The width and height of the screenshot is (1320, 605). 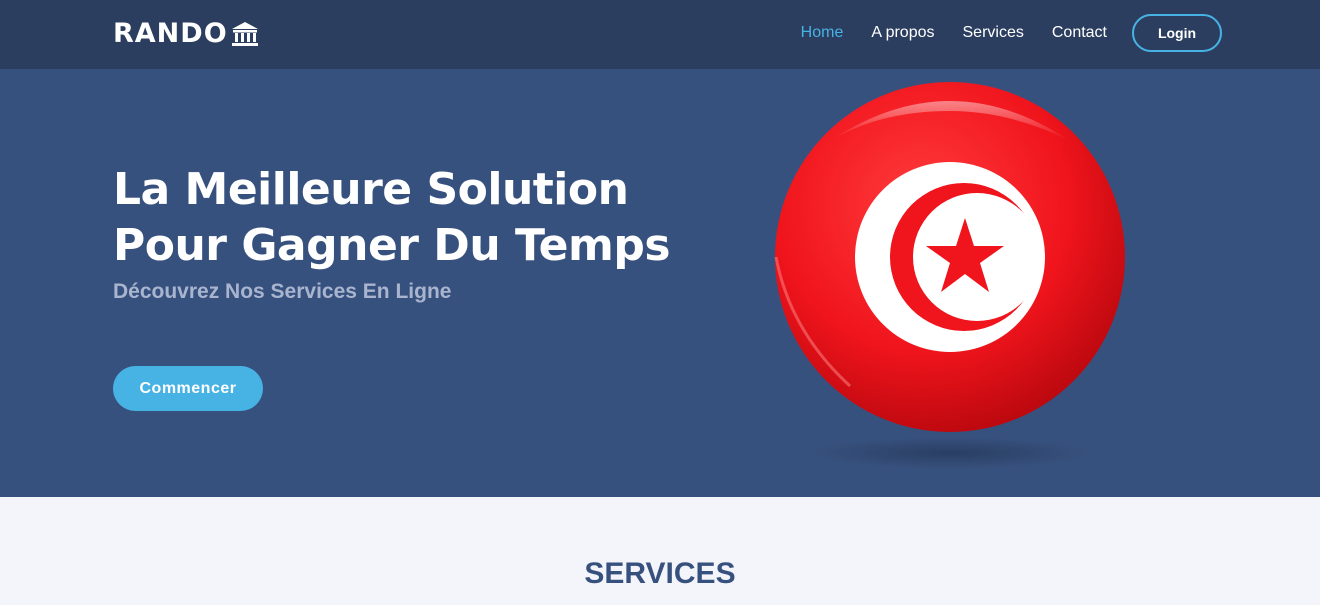 What do you see at coordinates (392, 245) in the screenshot?
I see `hero-title-line2: Pour Gagner Du Temps` at bounding box center [392, 245].